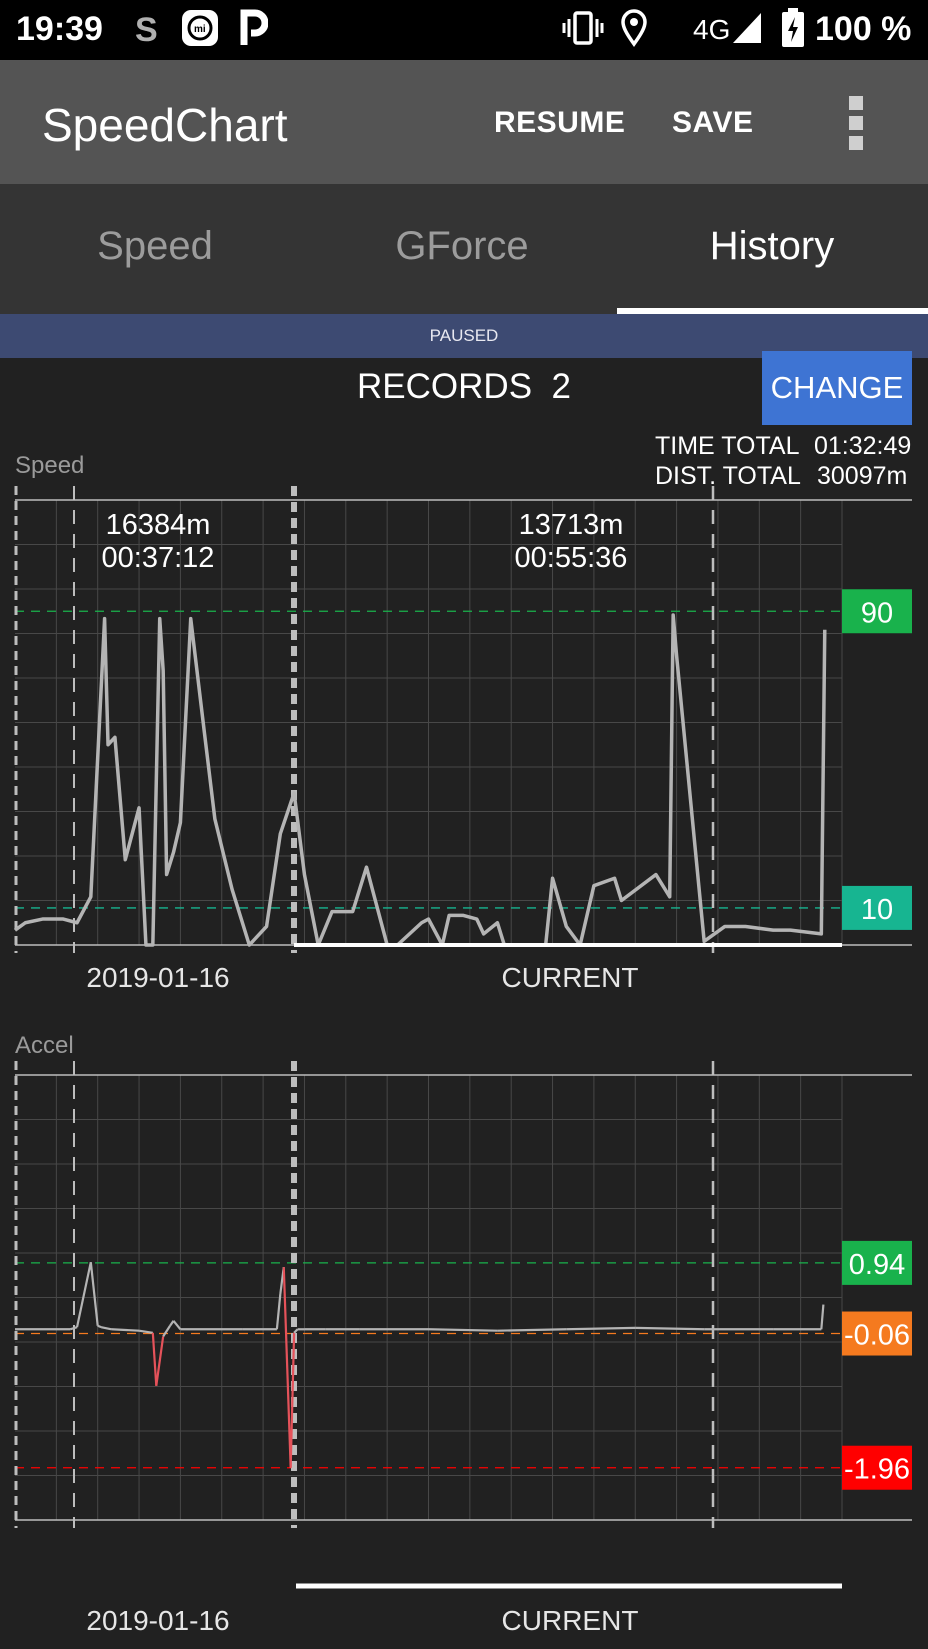 The image size is (928, 1649). Describe the element at coordinates (837, 388) in the screenshot. I see `change-button: CHANGE` at that location.